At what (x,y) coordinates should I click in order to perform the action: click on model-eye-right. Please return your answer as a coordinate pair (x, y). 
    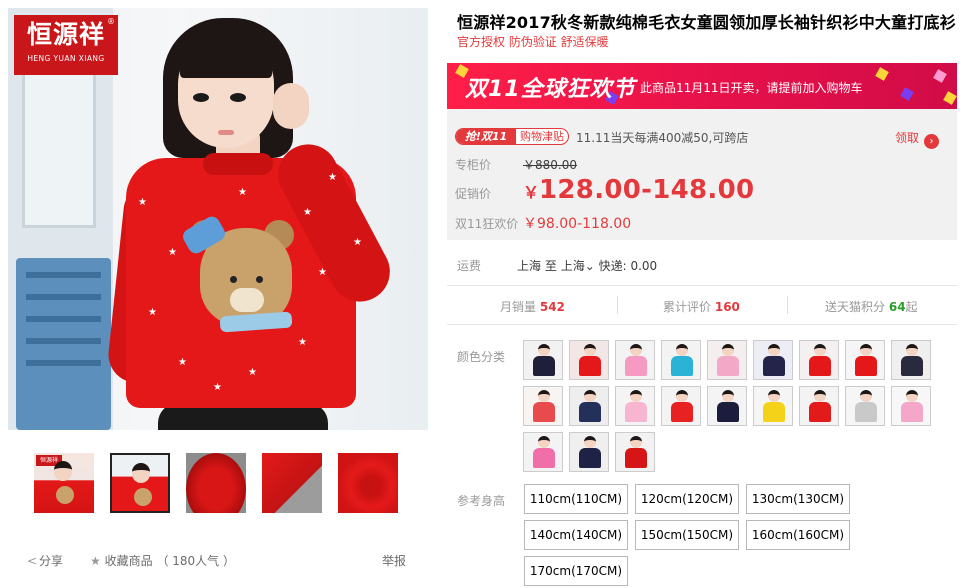
    Looking at the image, I should click on (238, 97).